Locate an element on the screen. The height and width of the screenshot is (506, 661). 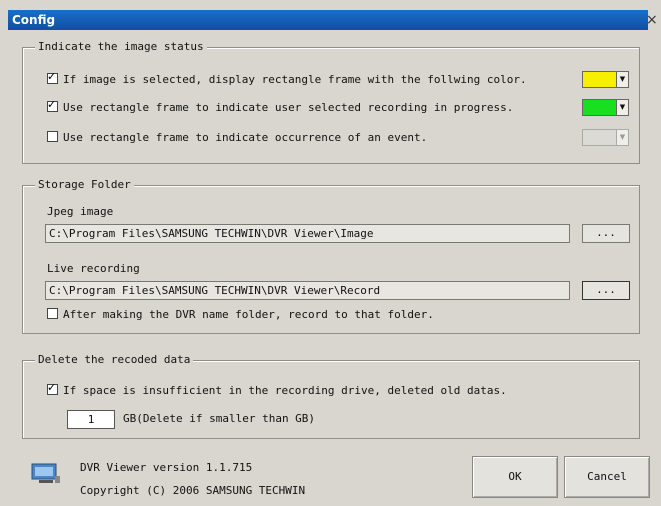
storage-folder-legend: Storage Folder is located at coordinates (84, 184).